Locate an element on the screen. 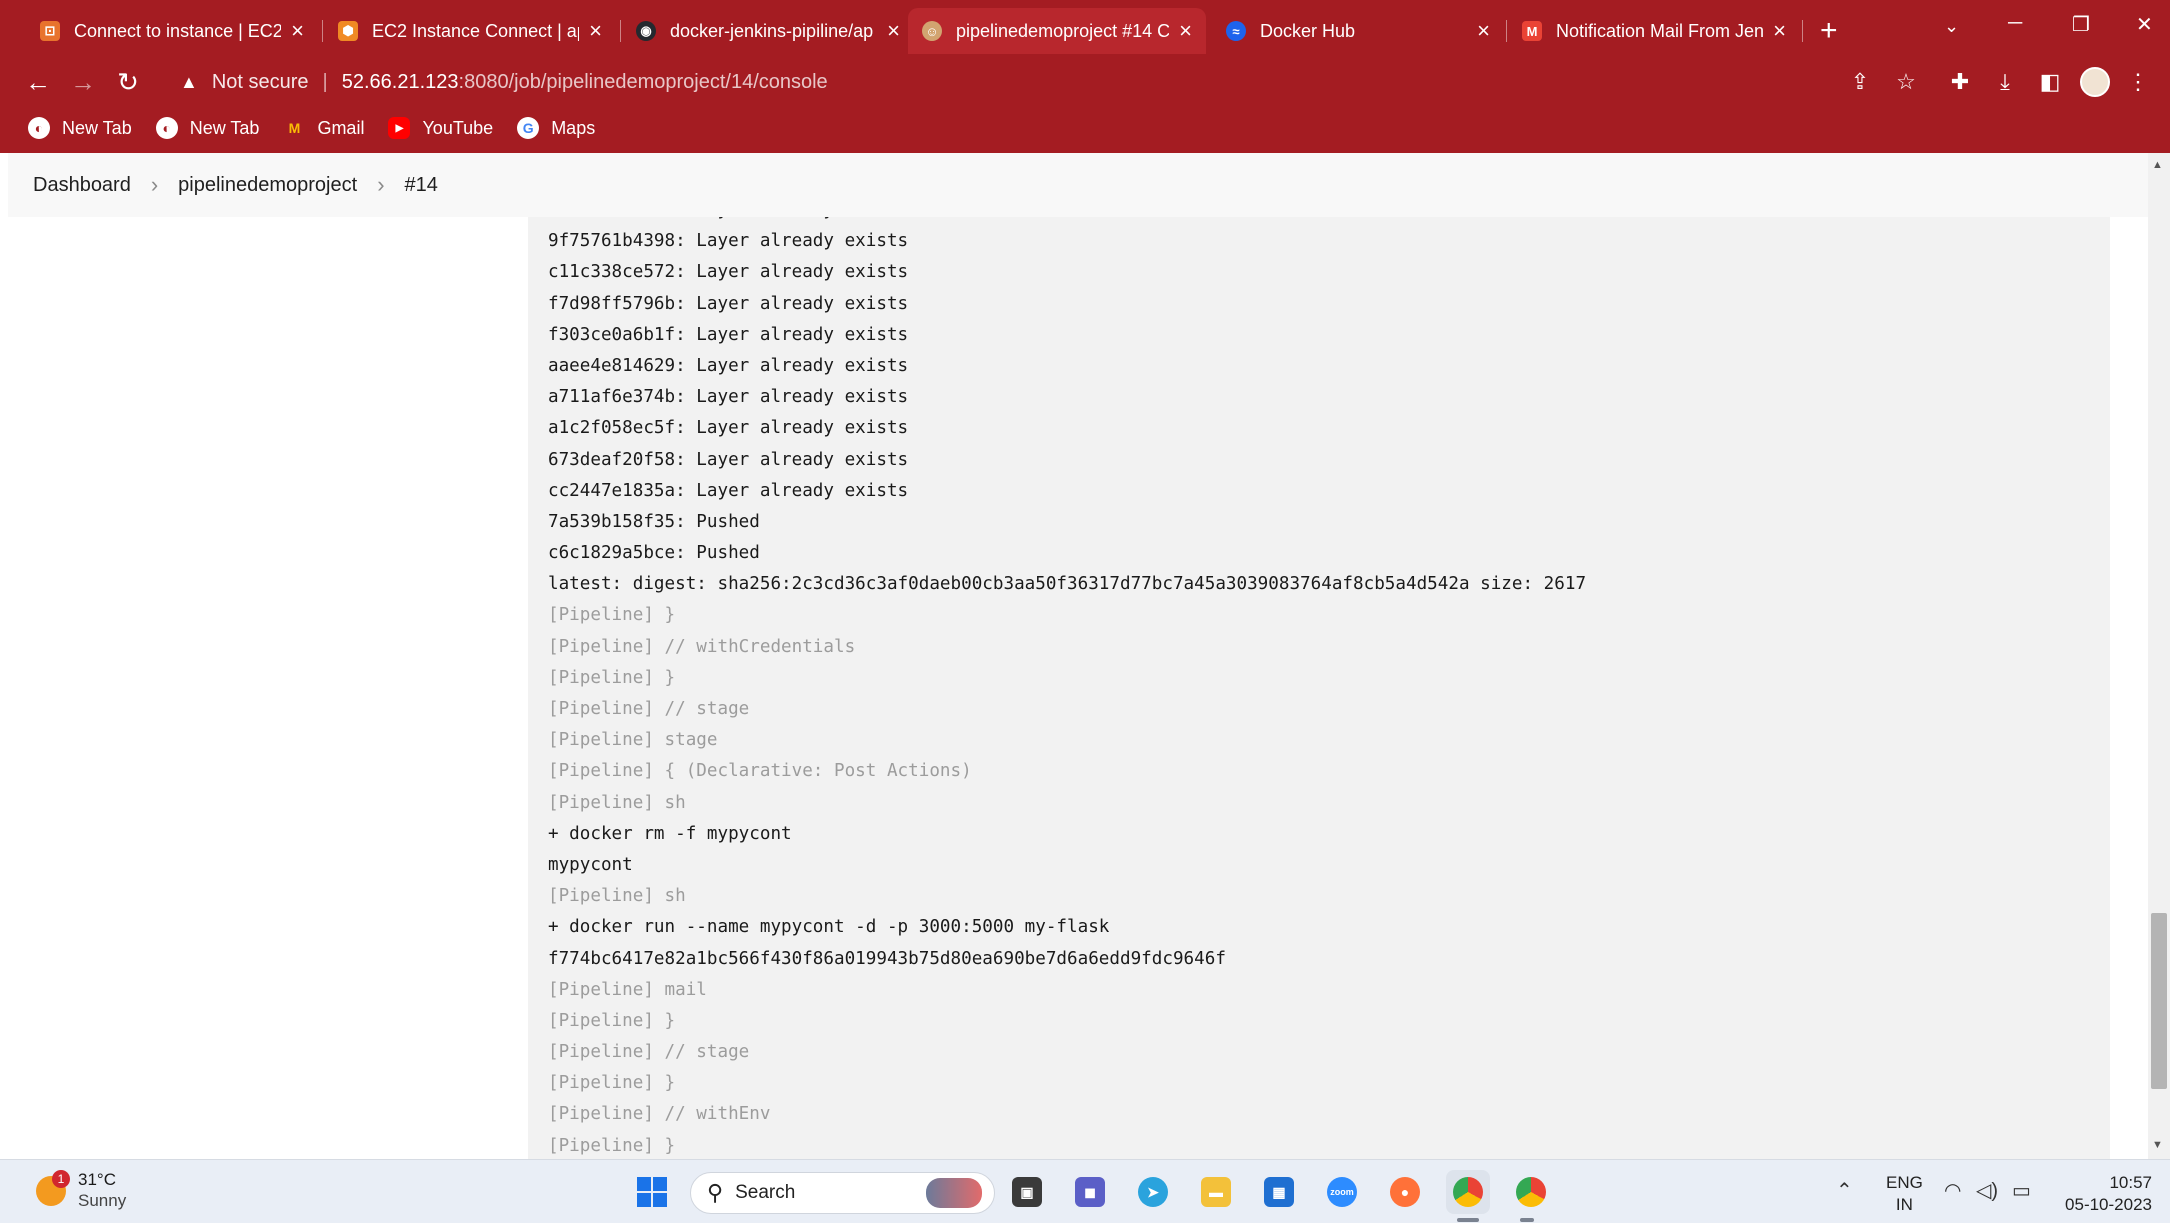  tab-connect-to-instance: ⊡ Connect to instance | EC2 | × is located at coordinates (172, 31).